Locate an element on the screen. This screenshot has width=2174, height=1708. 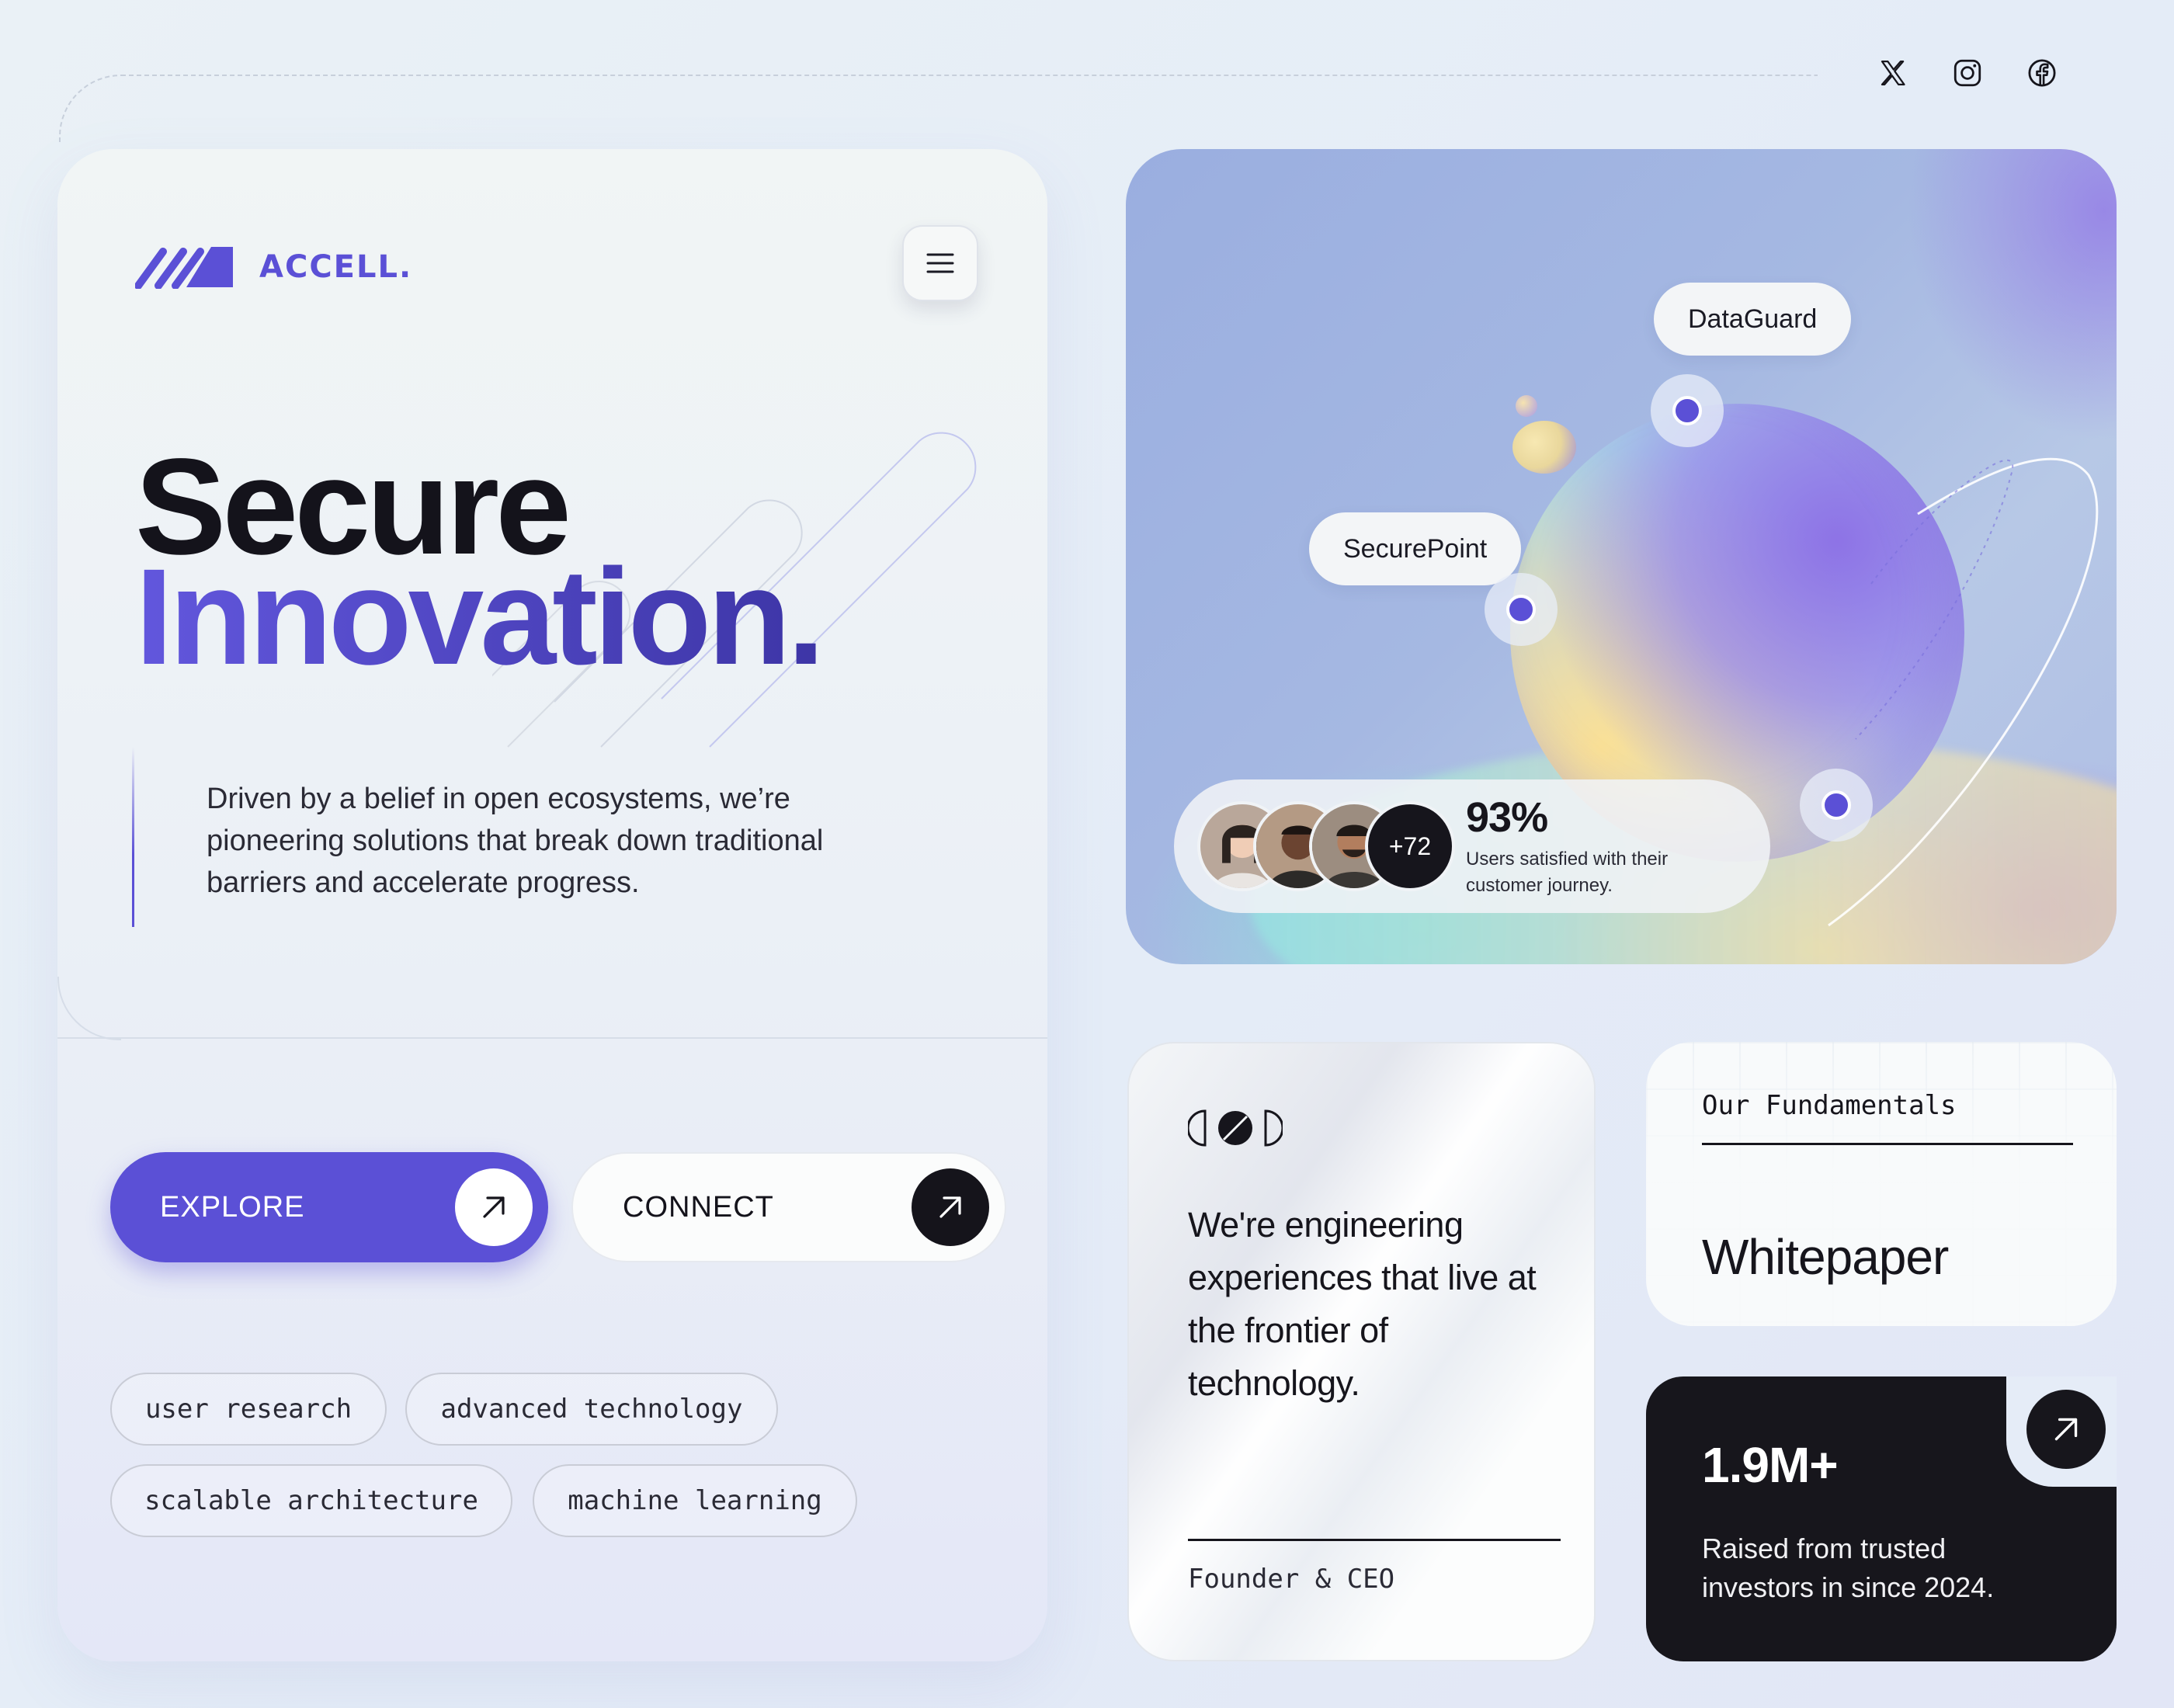
brand-name: ACCELL. is located at coordinates (336, 266).